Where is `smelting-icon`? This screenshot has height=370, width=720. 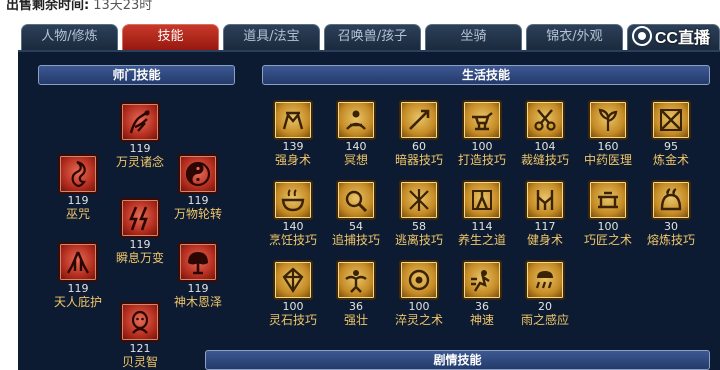 smelting-icon is located at coordinates (671, 200).